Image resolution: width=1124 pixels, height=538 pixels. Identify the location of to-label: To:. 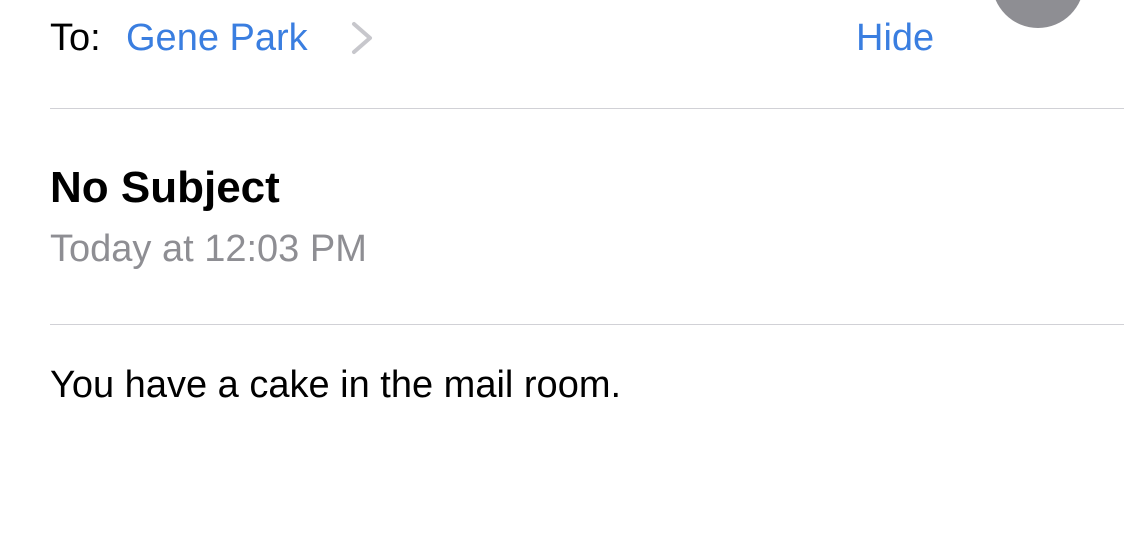
(75, 38).